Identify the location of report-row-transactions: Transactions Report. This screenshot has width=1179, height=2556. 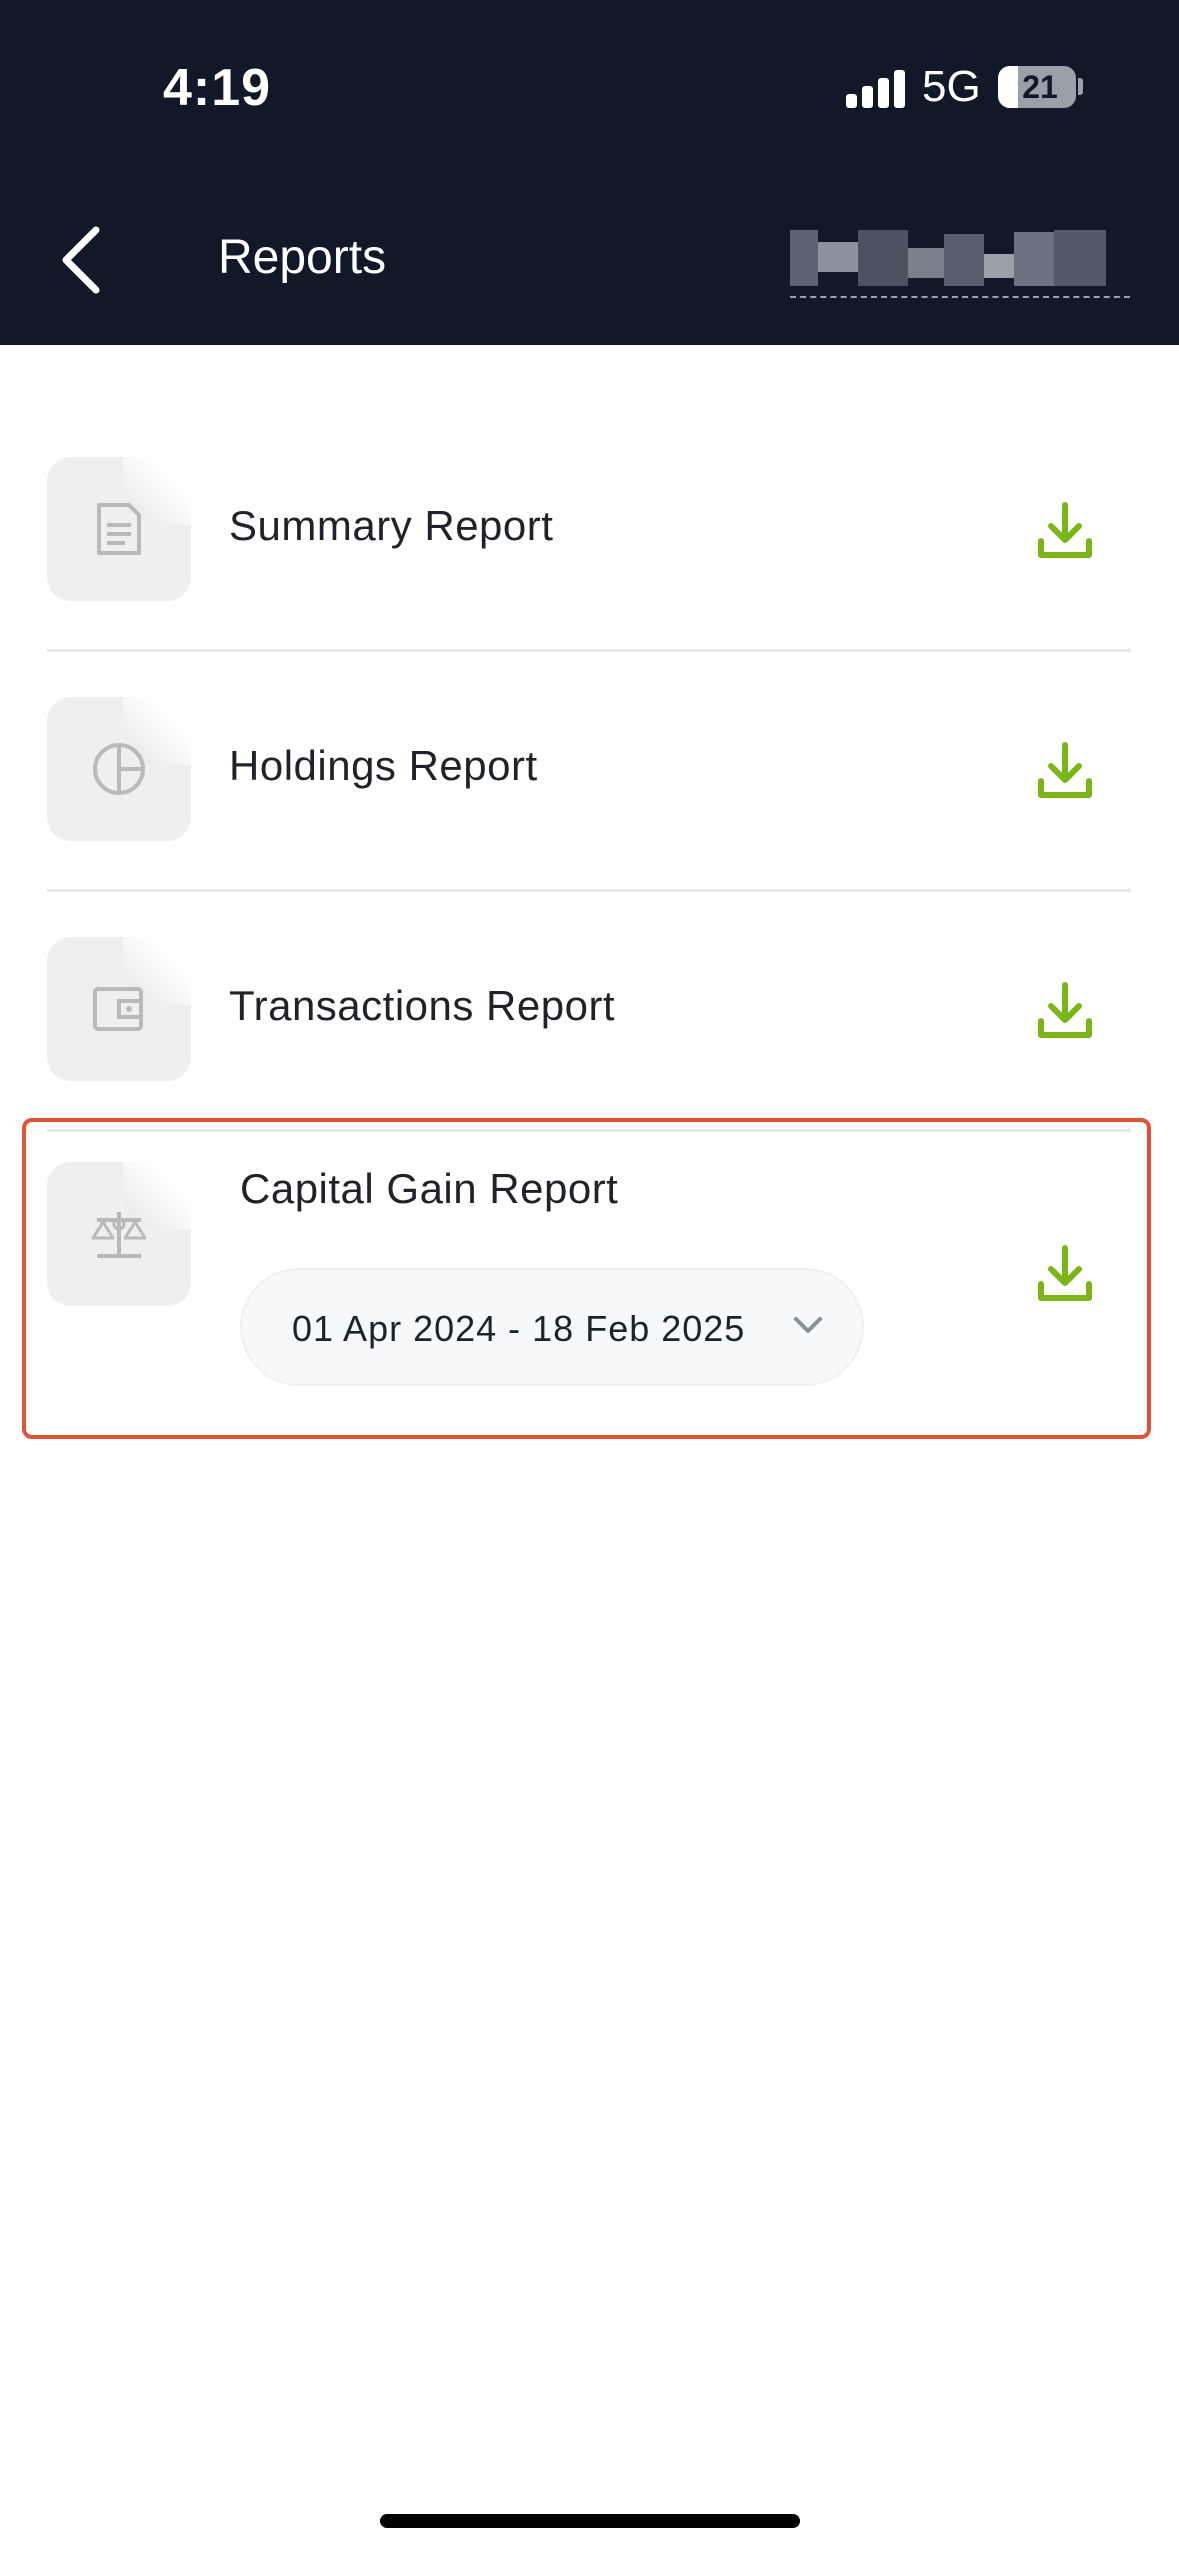
(589, 1012).